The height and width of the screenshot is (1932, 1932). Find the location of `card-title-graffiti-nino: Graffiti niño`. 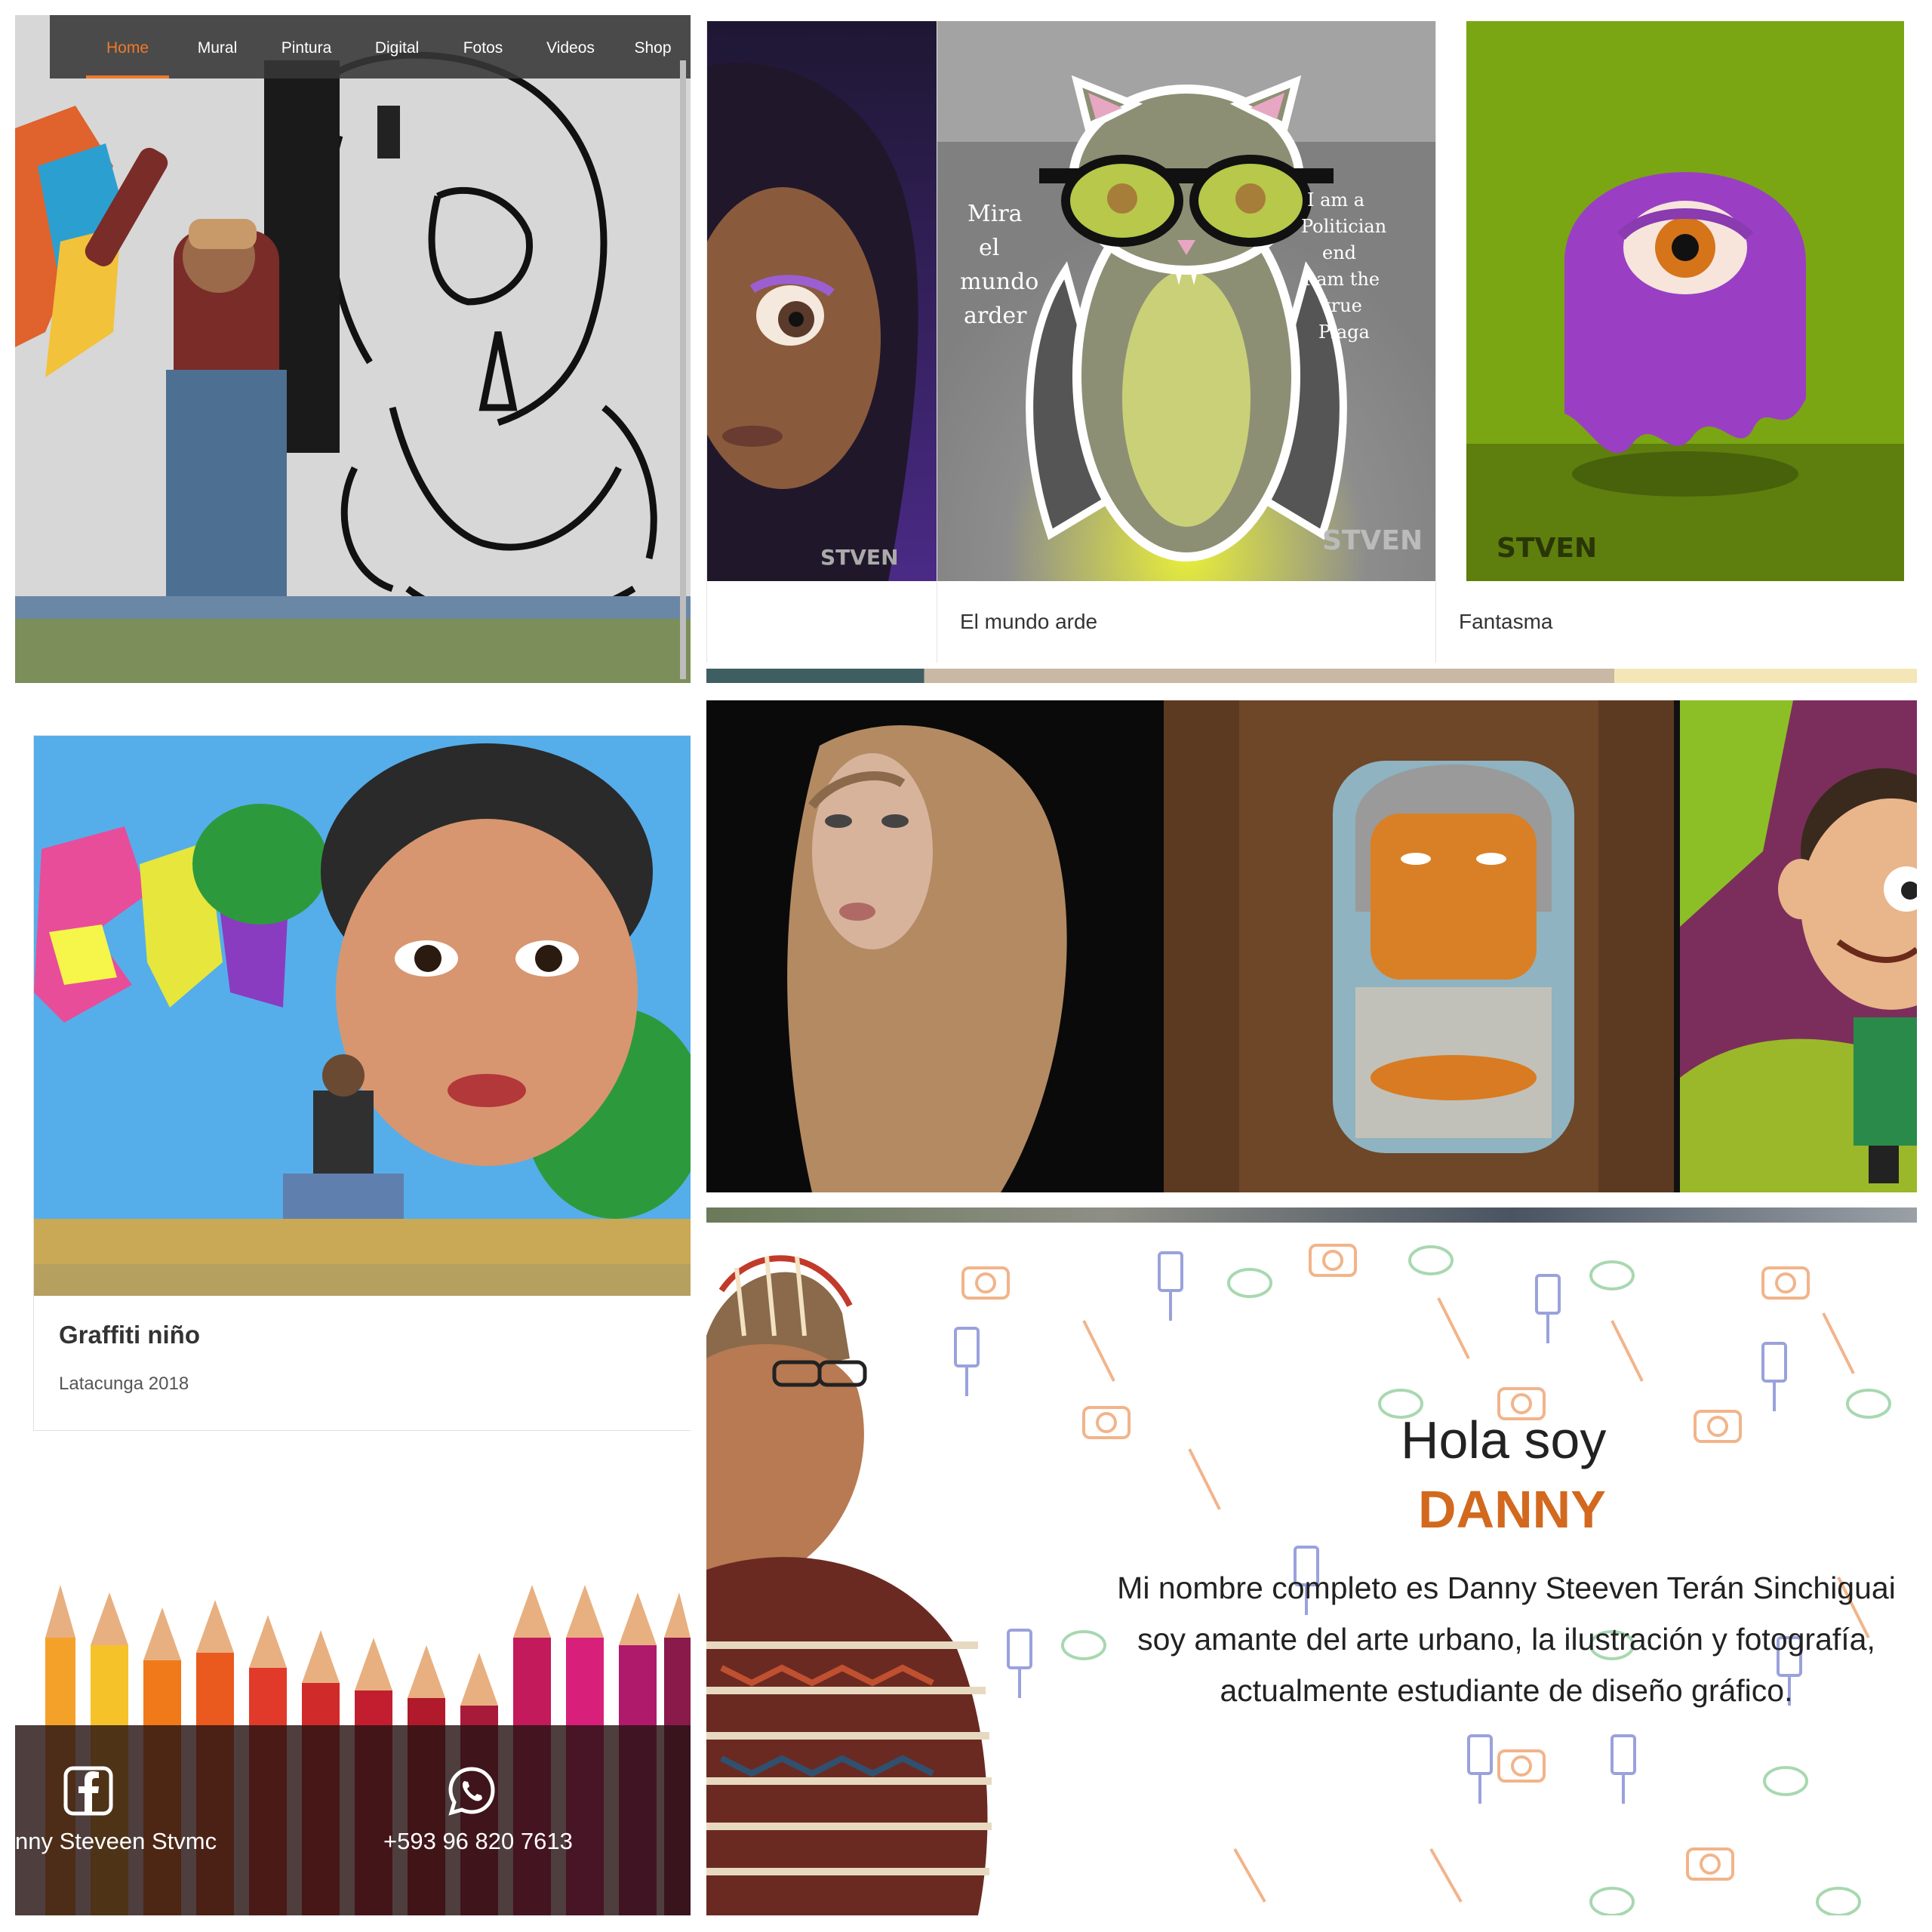

card-title-graffiti-nino: Graffiti niño is located at coordinates (129, 1335).